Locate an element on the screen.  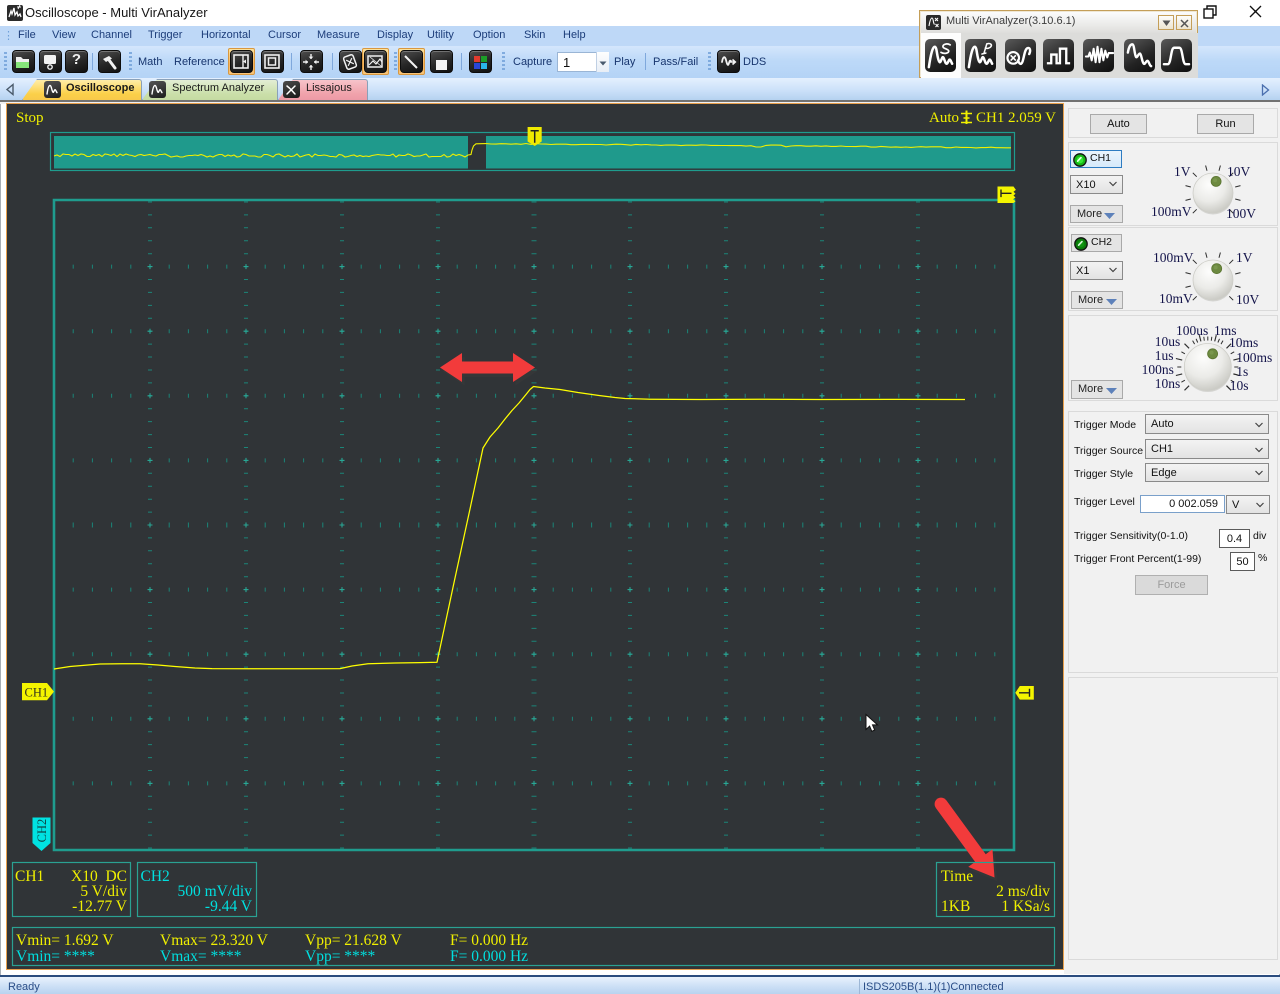
svg-text: -9.44 V is located at coordinates (229, 906).